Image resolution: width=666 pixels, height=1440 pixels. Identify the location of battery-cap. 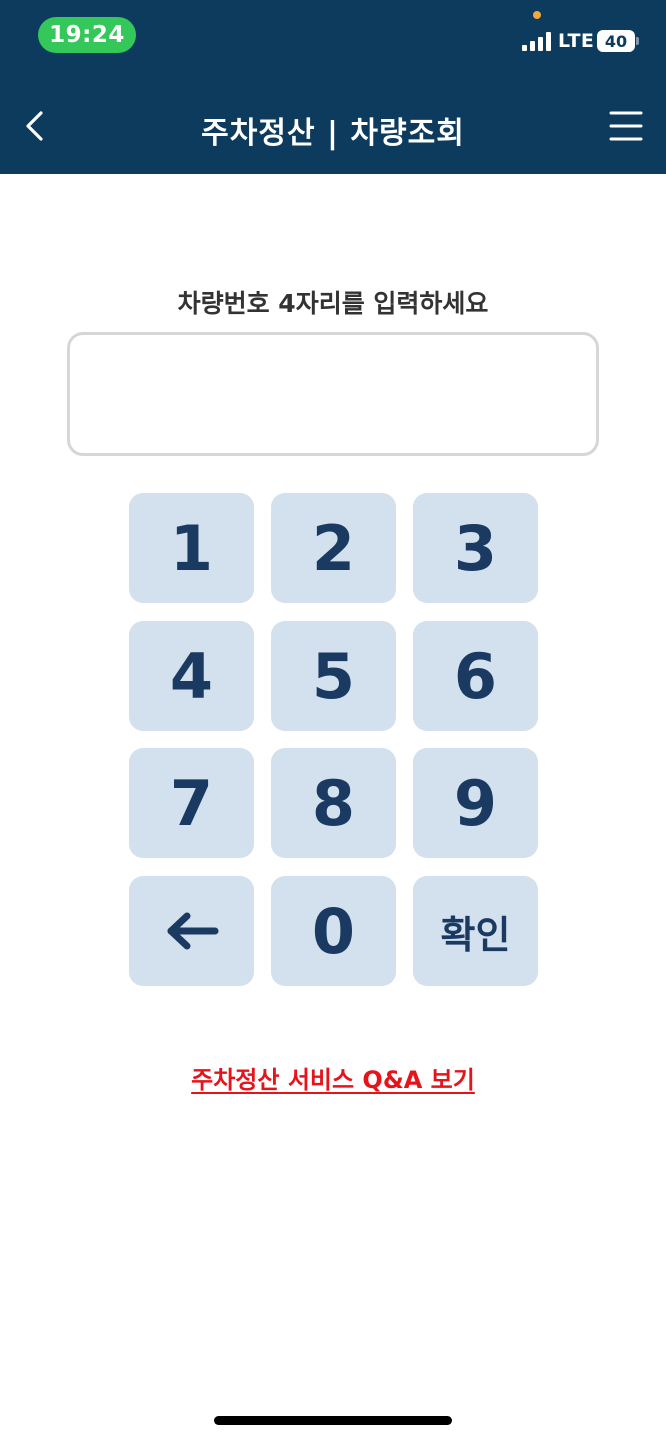
(637, 41).